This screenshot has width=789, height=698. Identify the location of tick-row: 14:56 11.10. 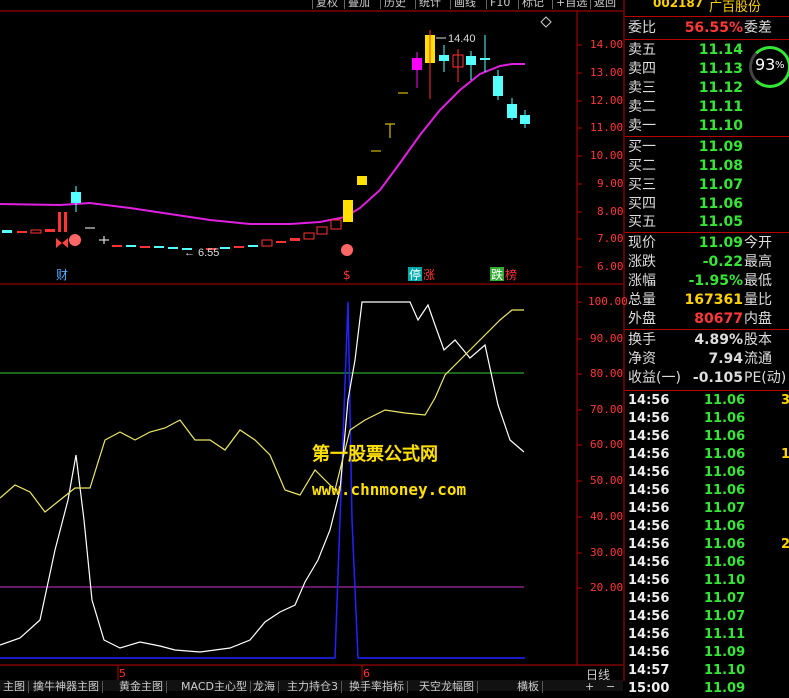
(707, 581).